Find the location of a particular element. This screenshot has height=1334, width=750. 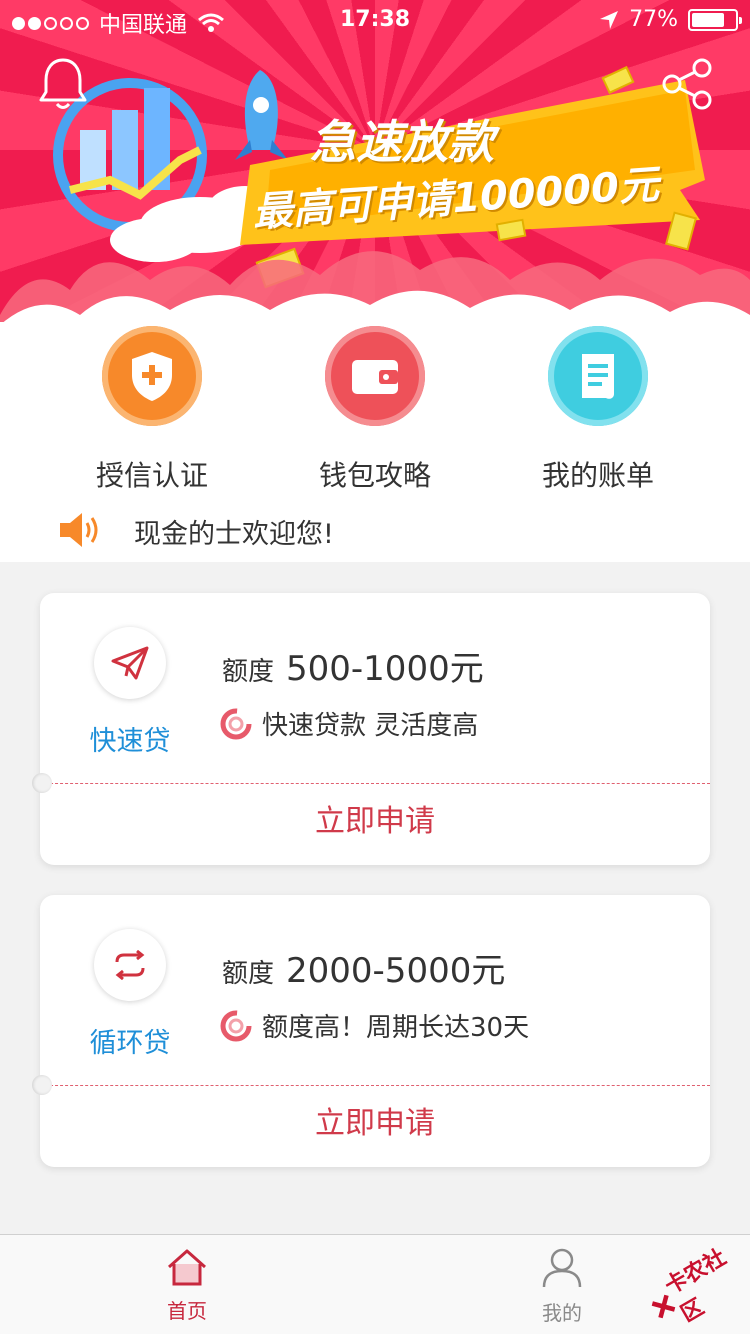

home-icon is located at coordinates (187, 1267).